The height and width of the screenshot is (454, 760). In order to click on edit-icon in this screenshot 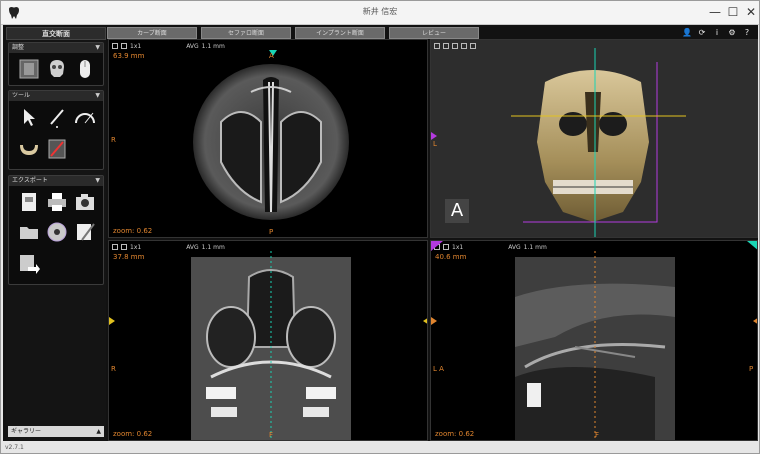, I will do `click(85, 232)`.